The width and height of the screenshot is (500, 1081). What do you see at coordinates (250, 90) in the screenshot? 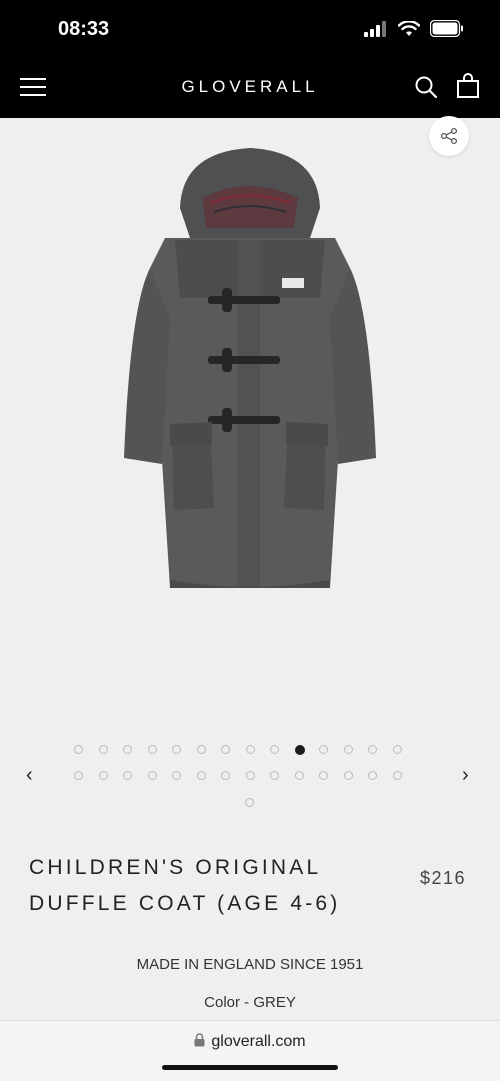
I see `site-header: GLOVERALL` at bounding box center [250, 90].